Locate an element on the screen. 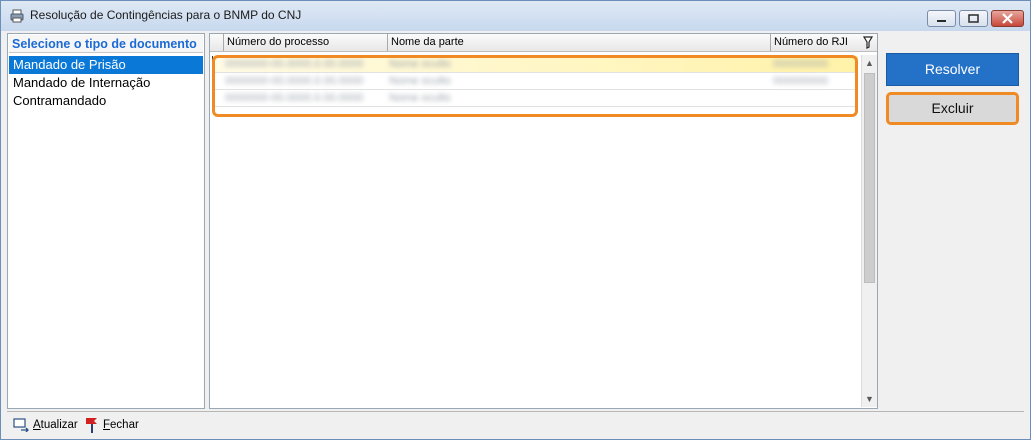 Image resolution: width=1033 pixels, height=442 pixels. close-button is located at coordinates (1007, 18).